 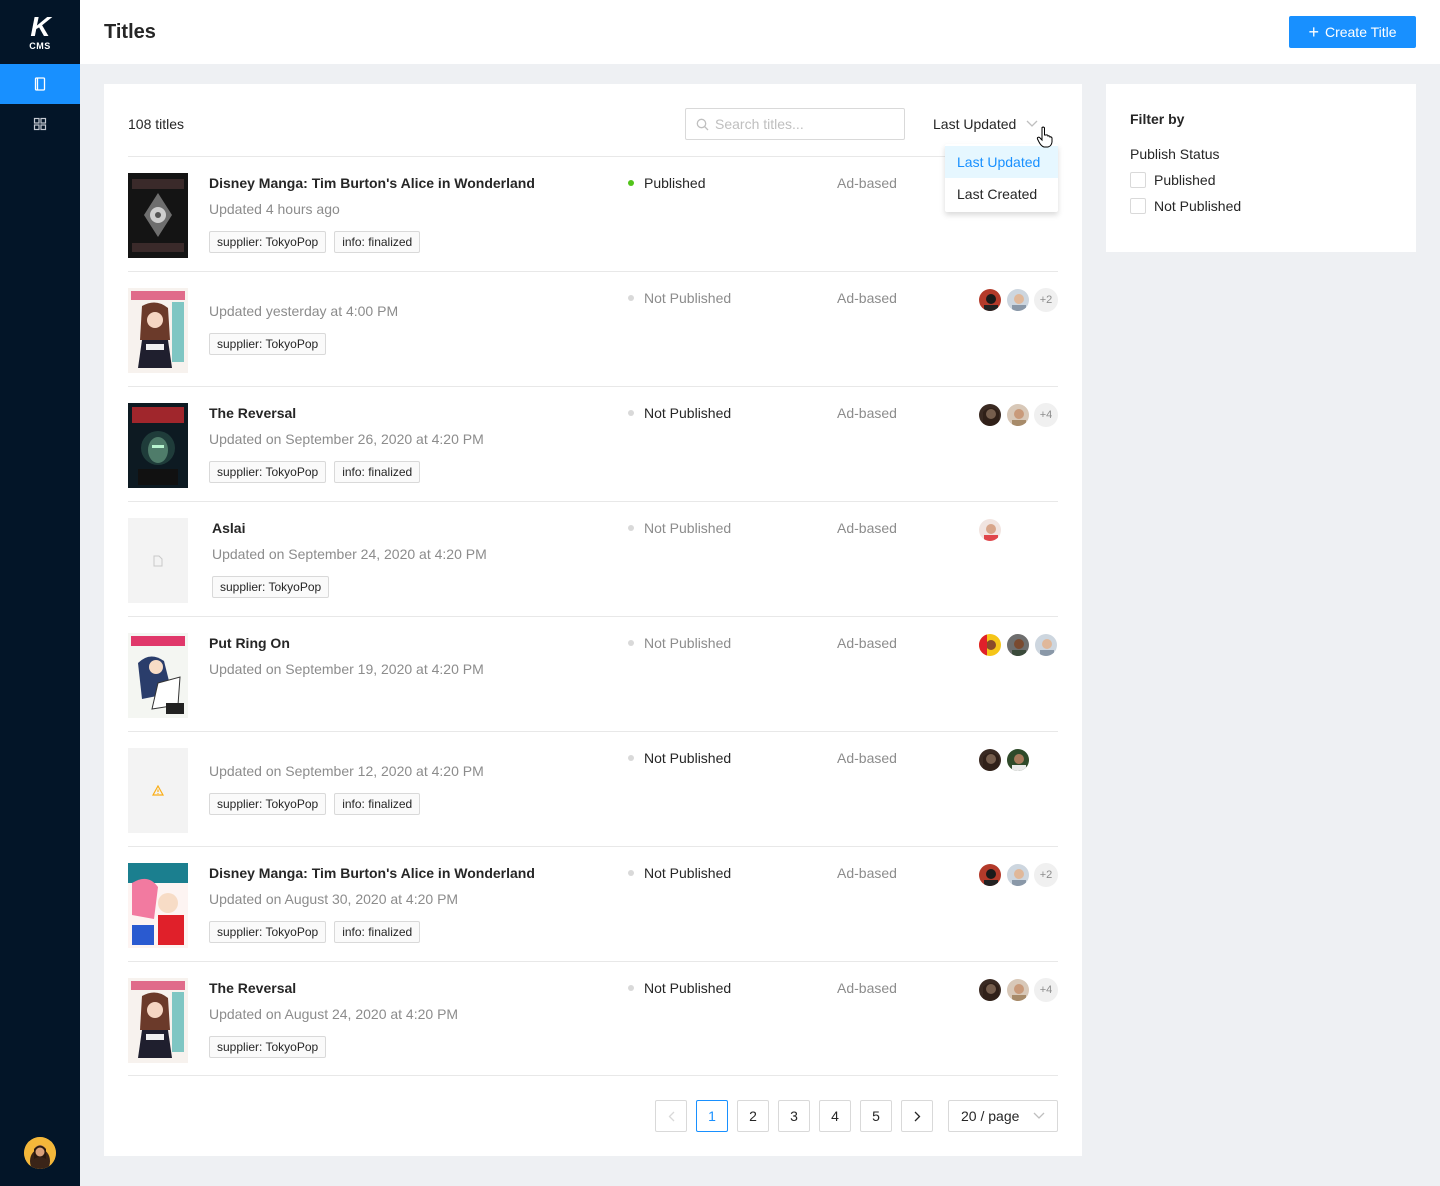 I want to click on page-button-3: 3, so click(x=794, y=1116).